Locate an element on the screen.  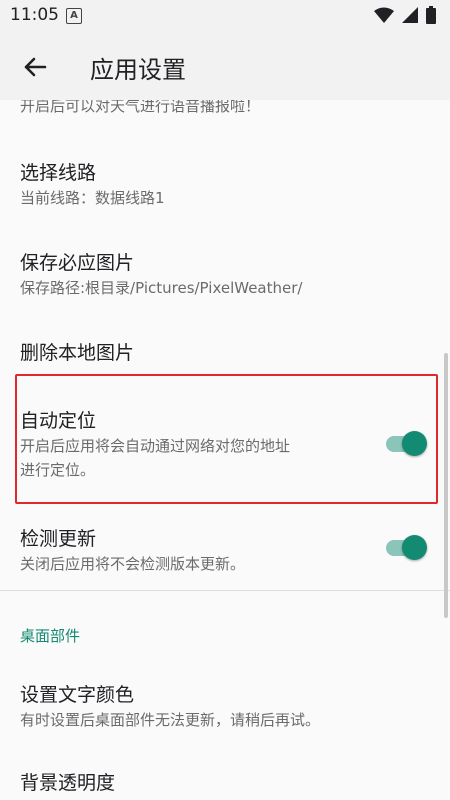
background-opacity-item: 背景透明度 is located at coordinates (225, 780).